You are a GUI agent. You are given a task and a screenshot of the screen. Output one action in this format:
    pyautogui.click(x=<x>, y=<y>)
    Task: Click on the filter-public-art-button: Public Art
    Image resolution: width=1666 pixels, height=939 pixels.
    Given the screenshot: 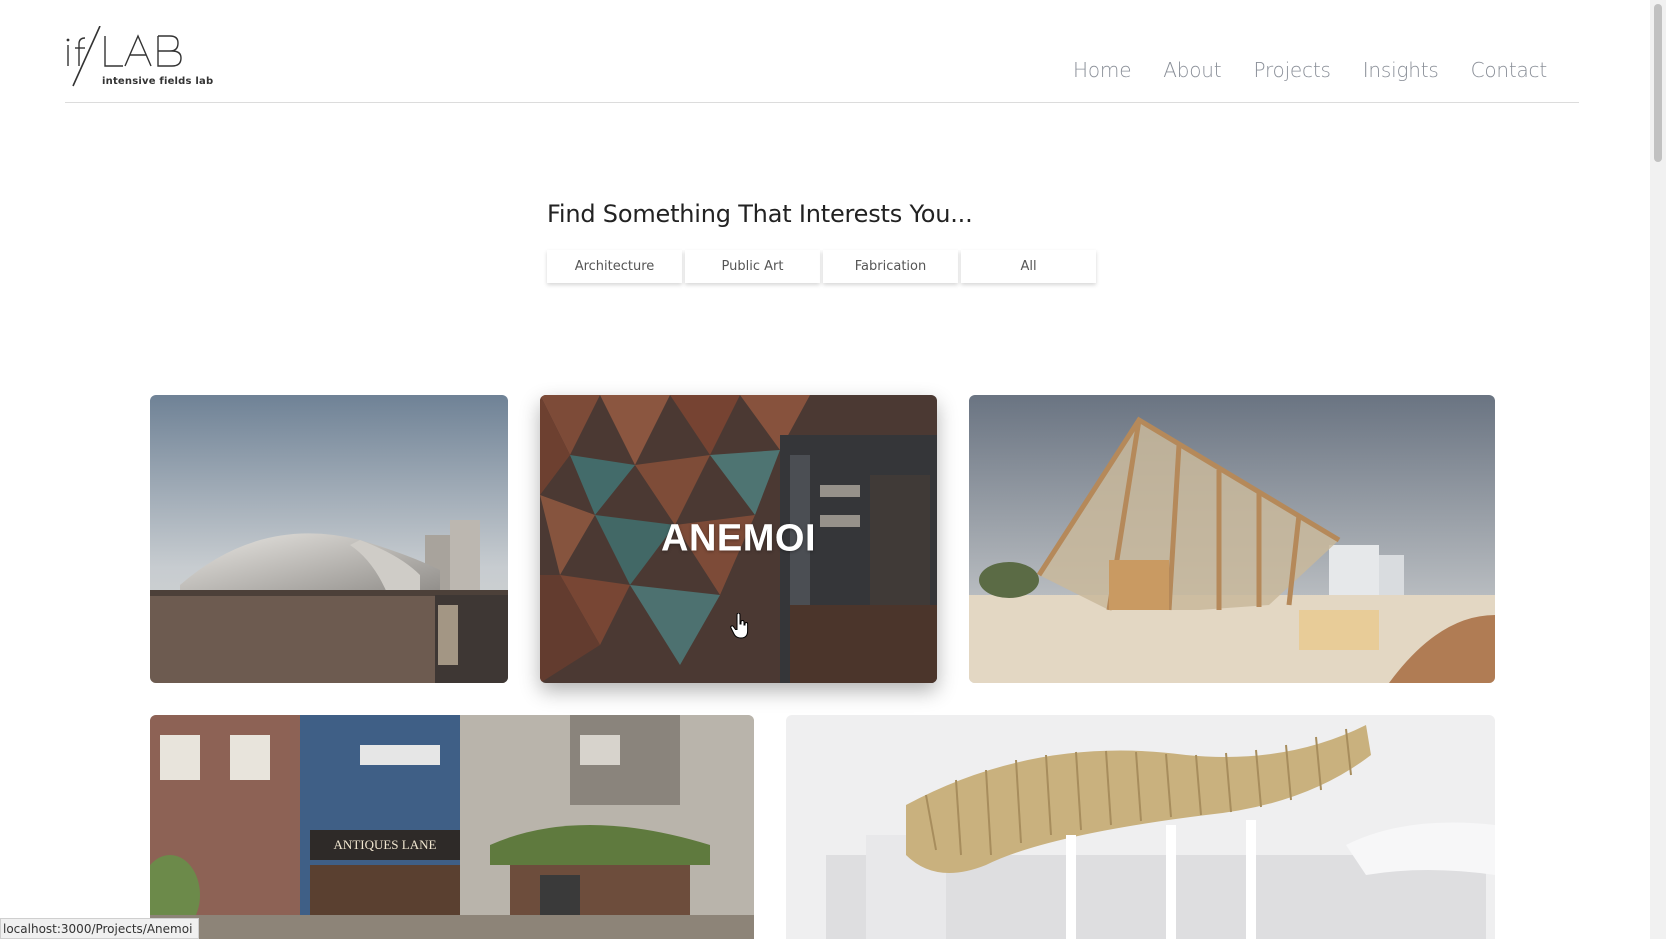 What is the action you would take?
    pyautogui.click(x=752, y=266)
    